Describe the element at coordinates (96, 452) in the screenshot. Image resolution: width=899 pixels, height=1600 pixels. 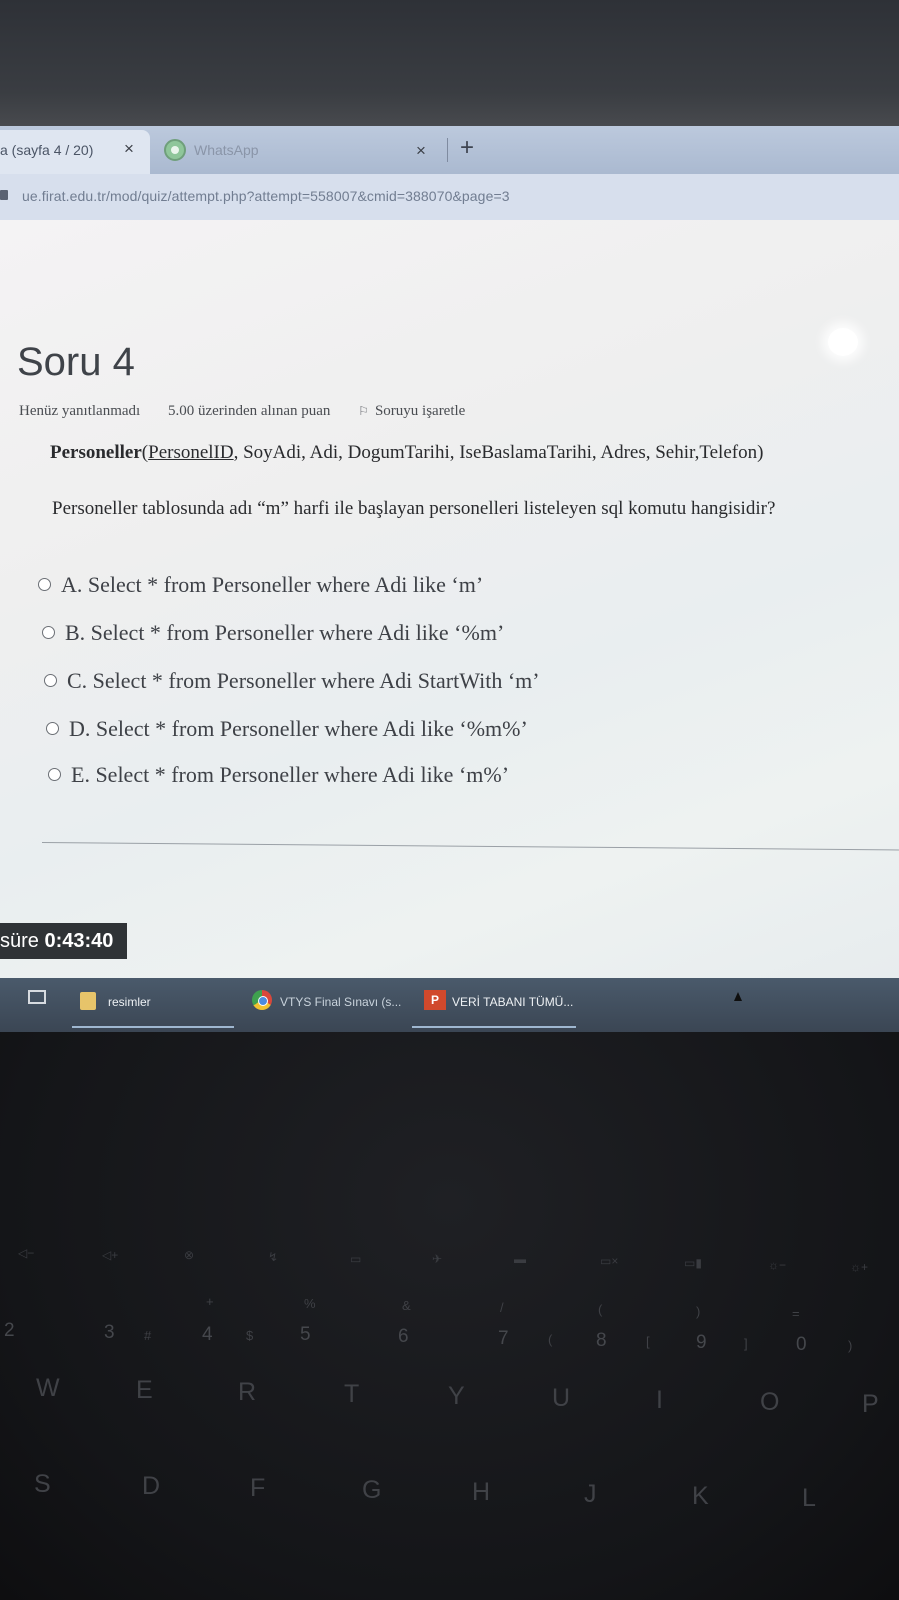
I see `schema-table-name: Personeller` at that location.